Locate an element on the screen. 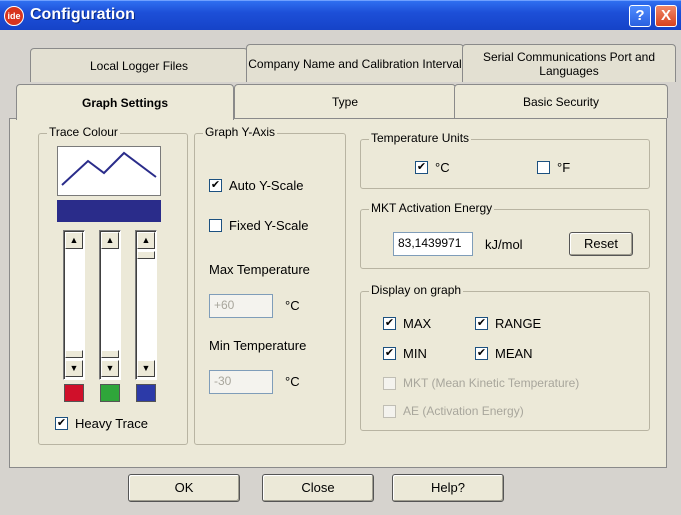  min-label: MIN is located at coordinates (415, 353).